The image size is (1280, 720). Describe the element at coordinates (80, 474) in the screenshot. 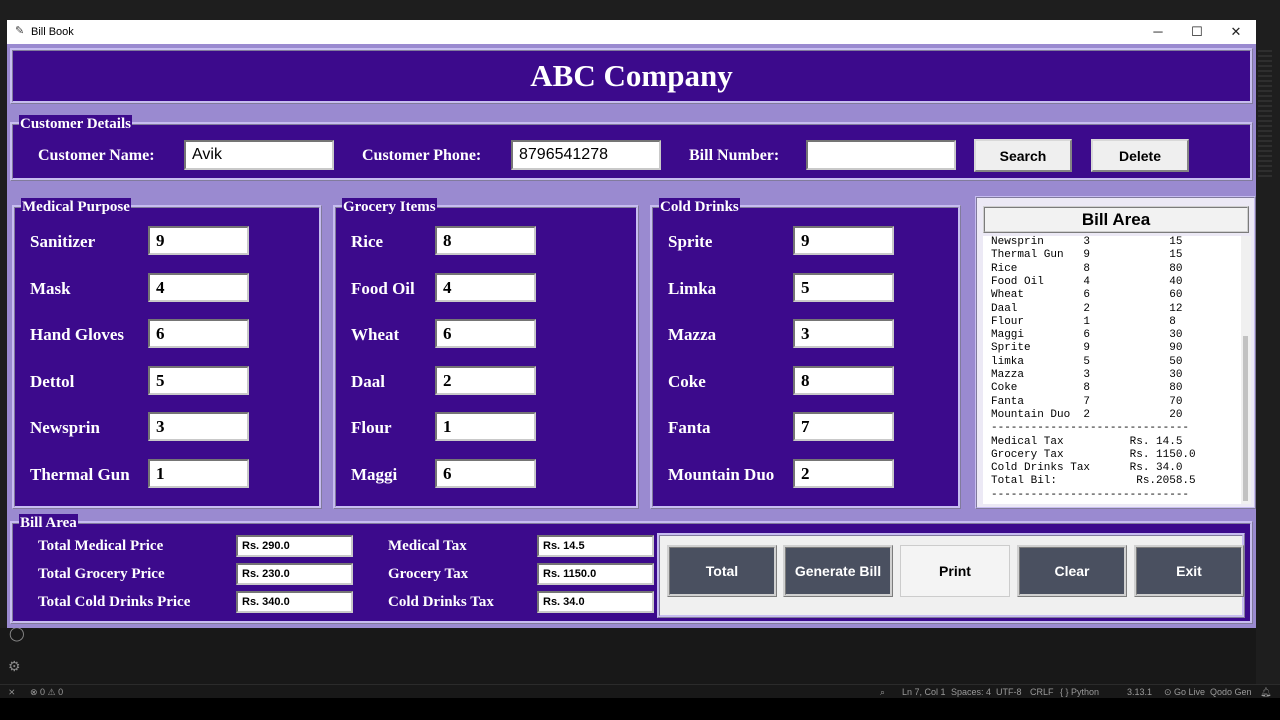

I see `medical-item-label: Thermal Gun` at that location.